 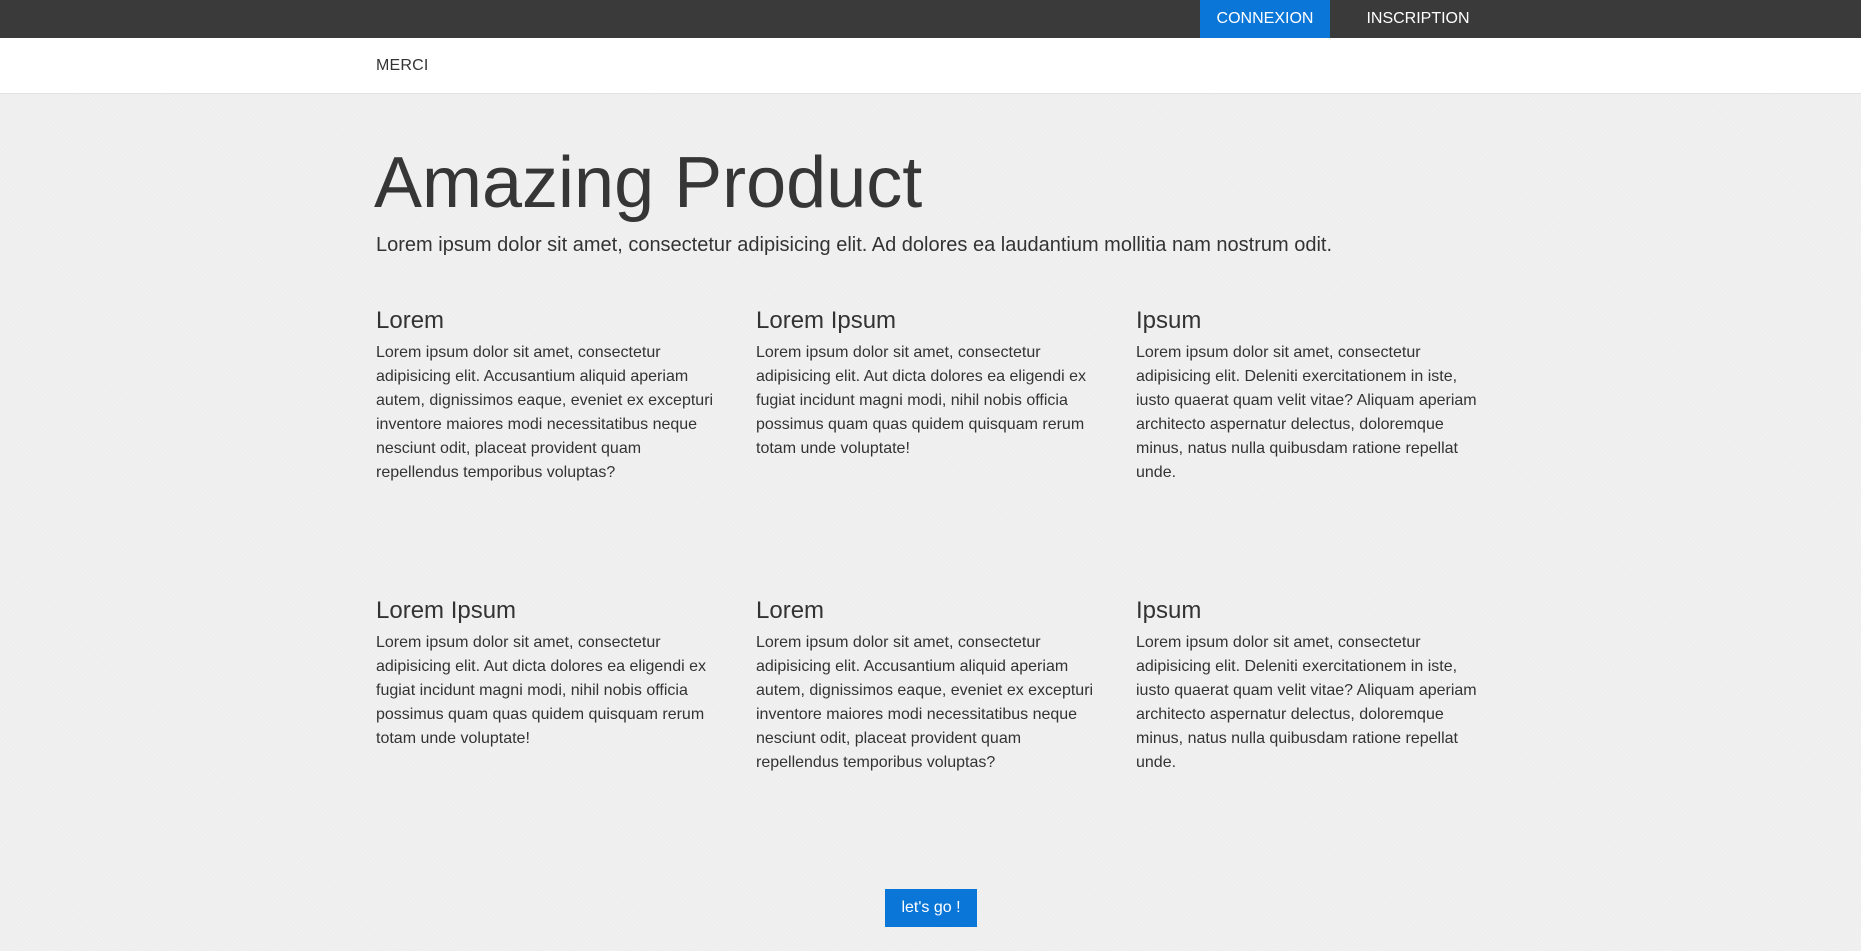 What do you see at coordinates (1265, 19) in the screenshot?
I see `nav-connexion-link: CONNEXION` at bounding box center [1265, 19].